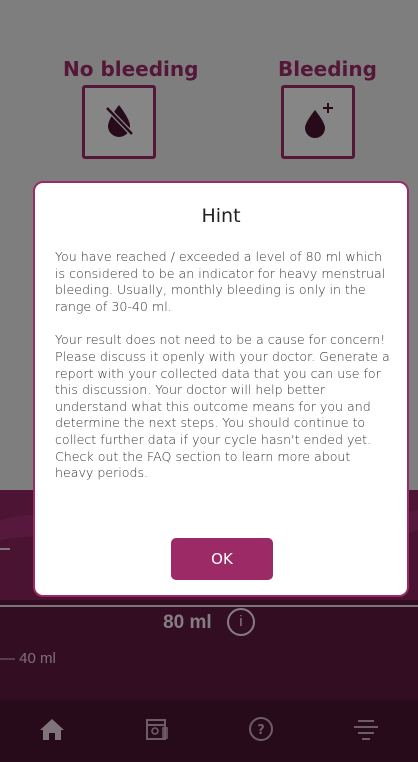 The image size is (418, 762). What do you see at coordinates (221, 216) in the screenshot?
I see `dialog-title: Hint` at bounding box center [221, 216].